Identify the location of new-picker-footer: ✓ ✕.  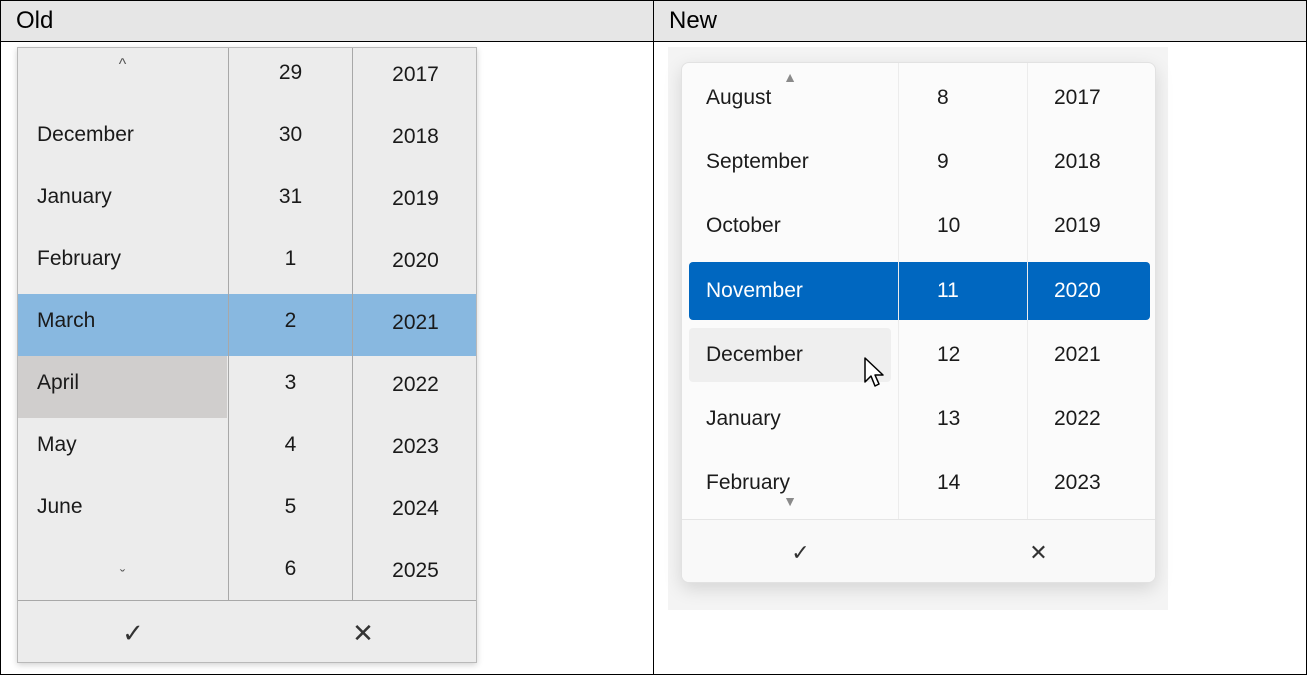
(918, 550).